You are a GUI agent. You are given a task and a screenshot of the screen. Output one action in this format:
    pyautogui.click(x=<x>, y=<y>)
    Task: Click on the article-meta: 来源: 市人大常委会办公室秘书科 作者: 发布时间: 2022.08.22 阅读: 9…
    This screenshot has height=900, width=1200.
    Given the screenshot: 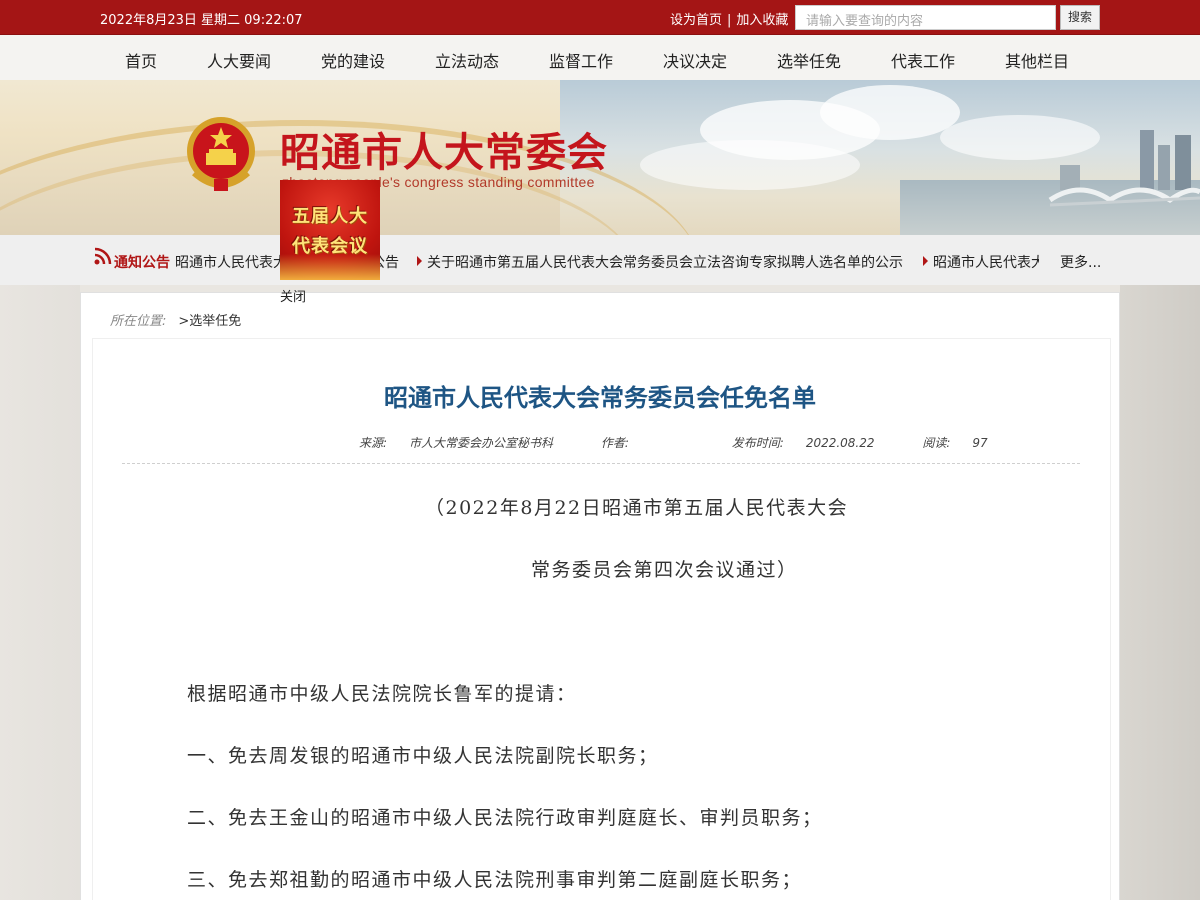 What is the action you would take?
    pyautogui.click(x=695, y=442)
    